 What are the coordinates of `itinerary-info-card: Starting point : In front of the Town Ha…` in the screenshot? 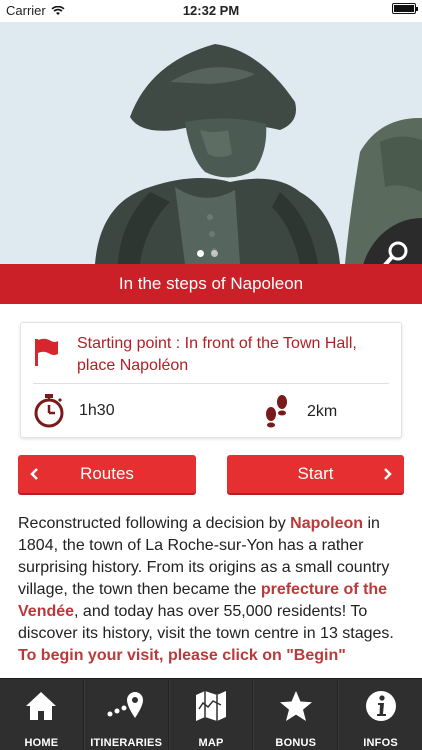 It's located at (211, 380).